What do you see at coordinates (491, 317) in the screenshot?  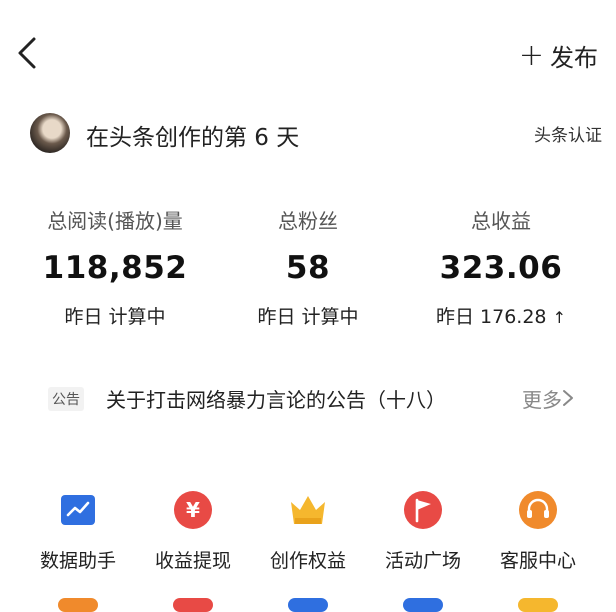 I see `stat-sub-text: 昨日 176.28` at bounding box center [491, 317].